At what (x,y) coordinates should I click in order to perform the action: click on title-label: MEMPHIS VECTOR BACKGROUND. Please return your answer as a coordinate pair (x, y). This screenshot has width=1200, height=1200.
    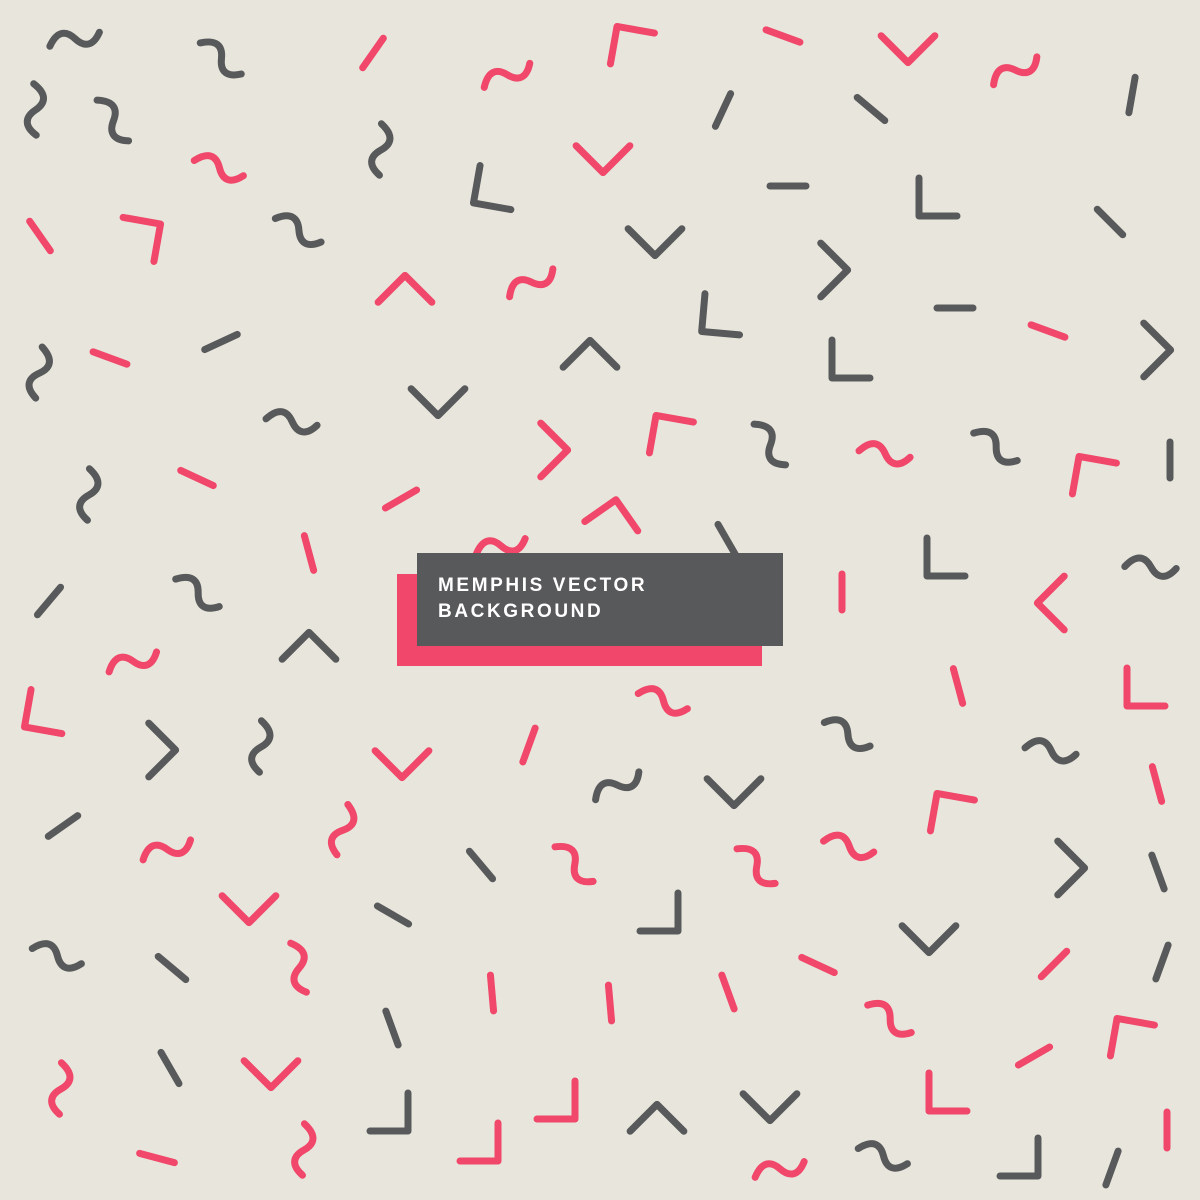
    Looking at the image, I should click on (600, 599).